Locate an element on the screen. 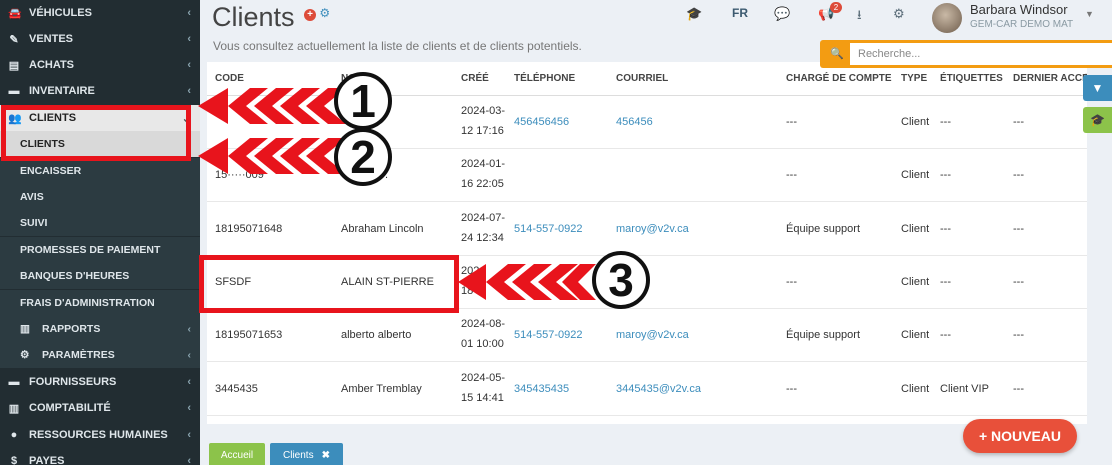 The image size is (1112, 465). notifications-icon: 📢 2 is located at coordinates (830, 12).